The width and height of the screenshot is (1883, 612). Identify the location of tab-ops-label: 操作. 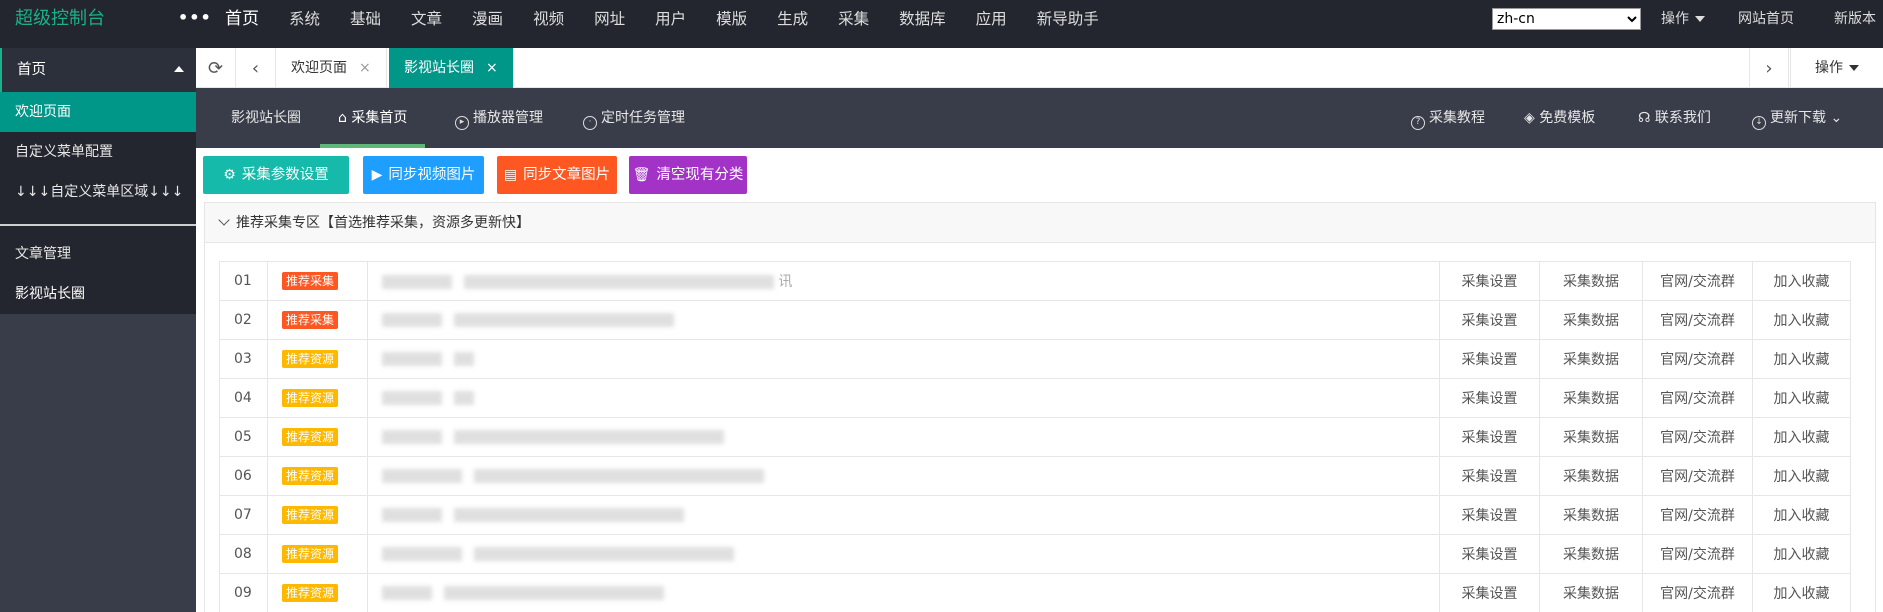
(1829, 68).